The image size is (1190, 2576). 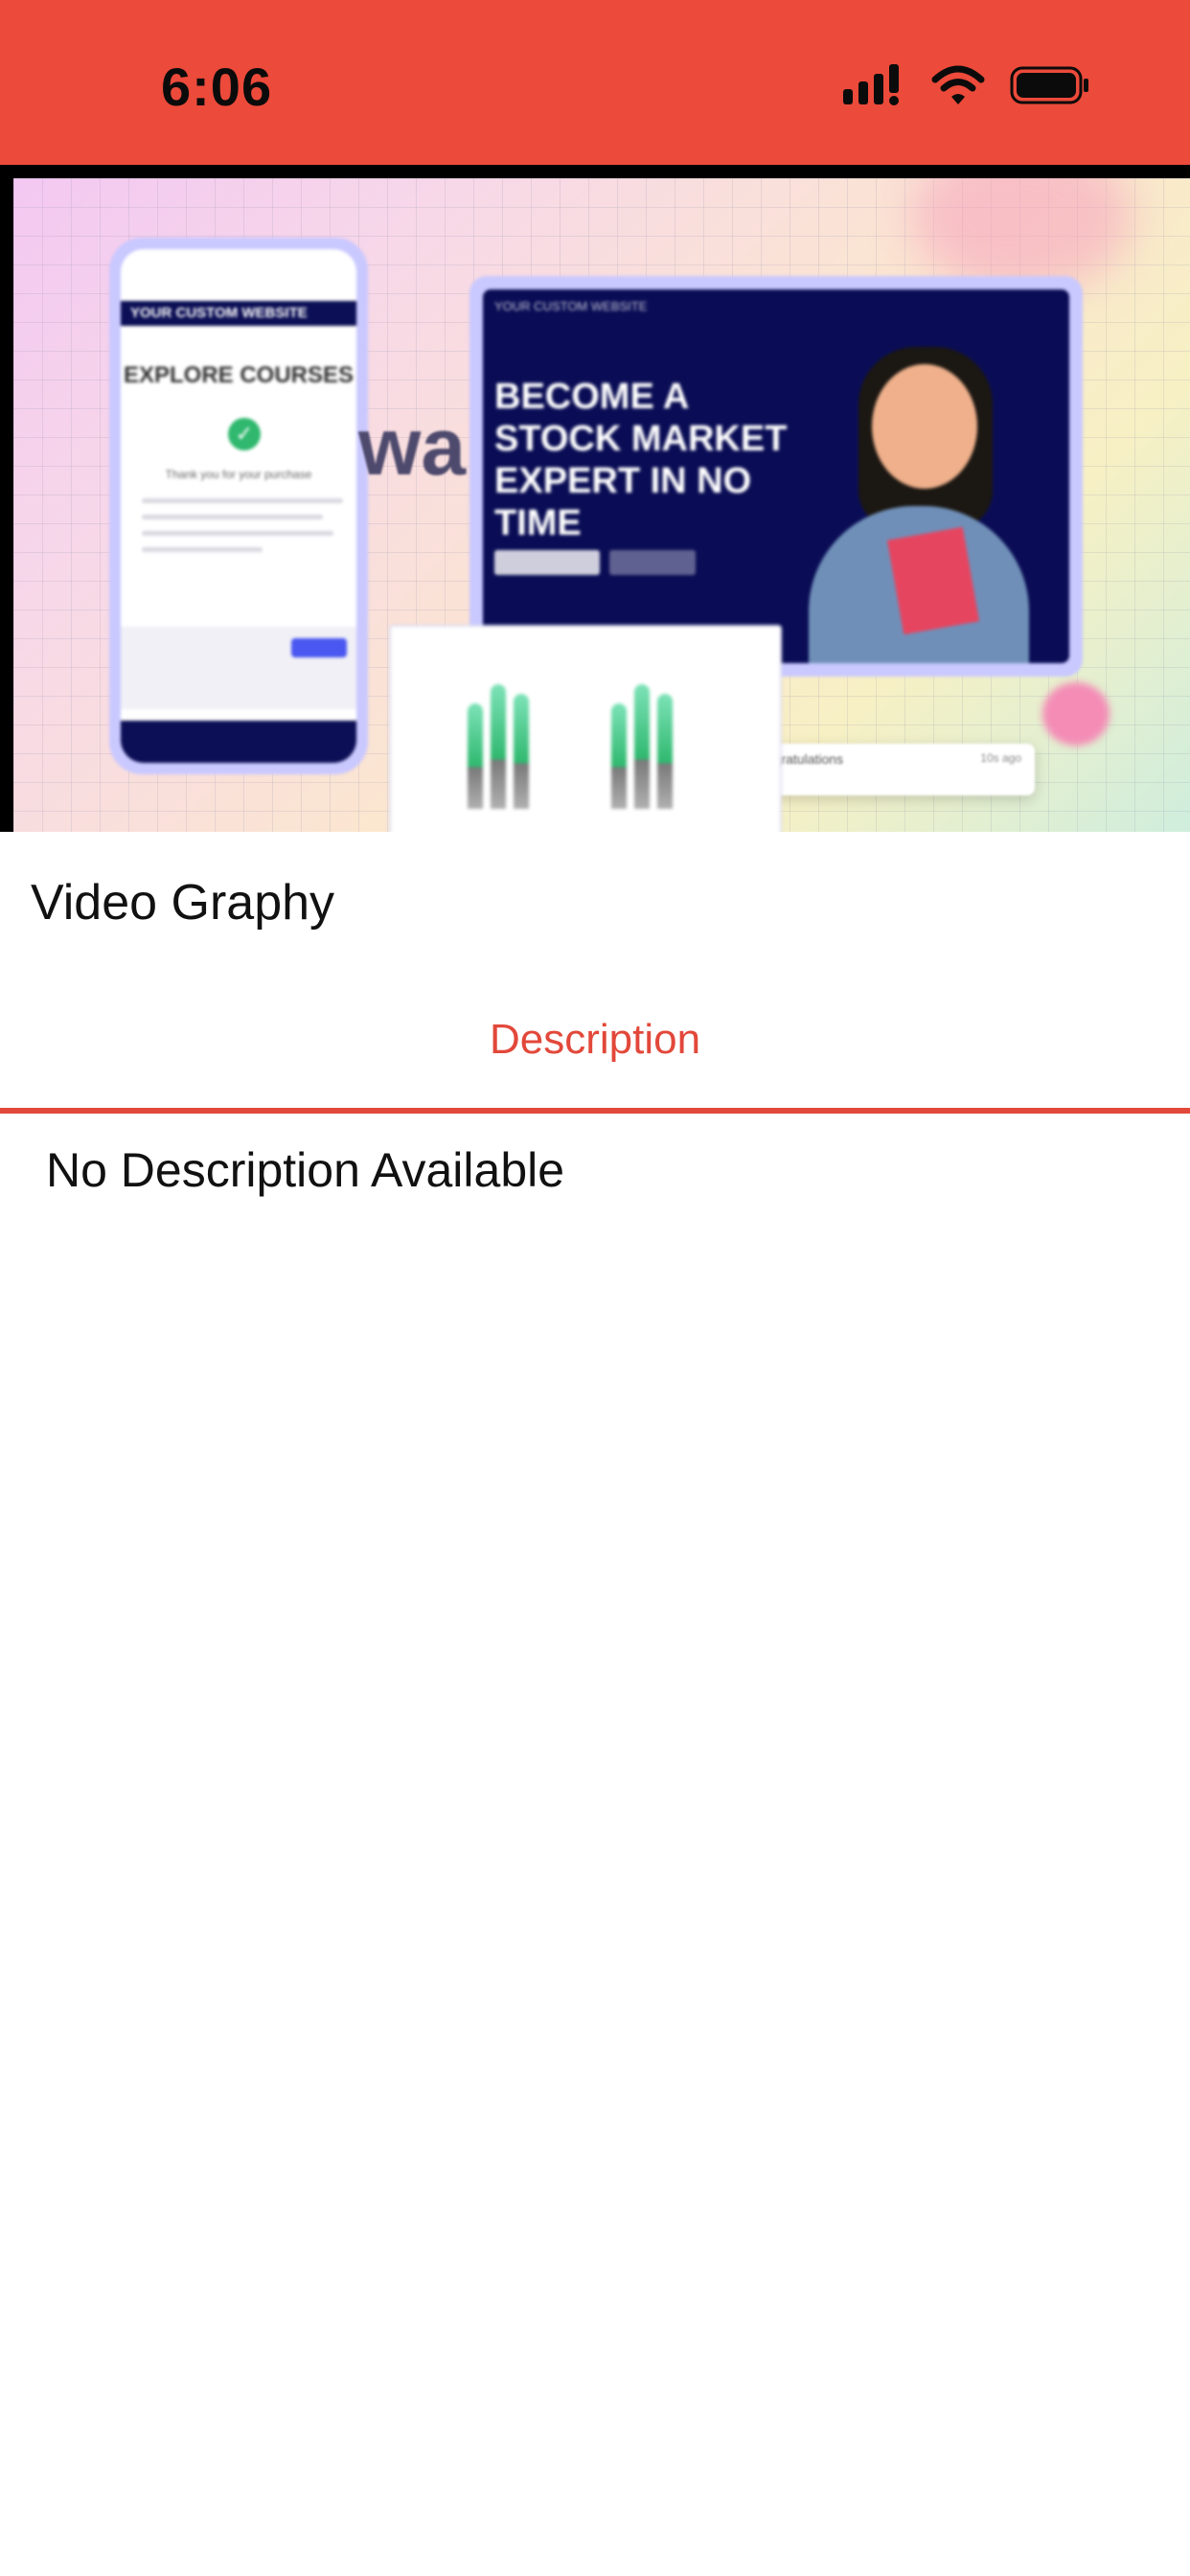 I want to click on decorative-dot, so click(x=1076, y=714).